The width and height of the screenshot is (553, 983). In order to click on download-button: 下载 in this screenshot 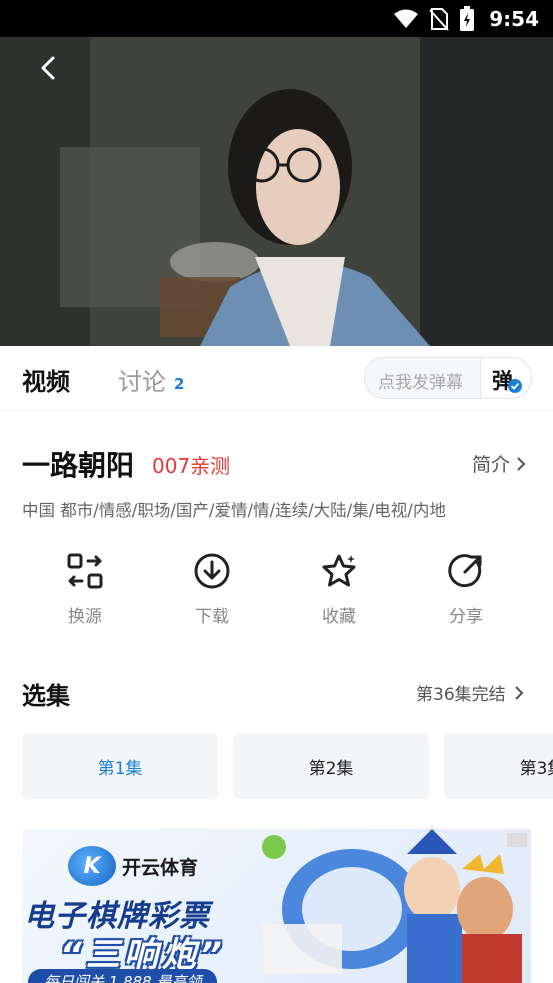, I will do `click(212, 589)`.